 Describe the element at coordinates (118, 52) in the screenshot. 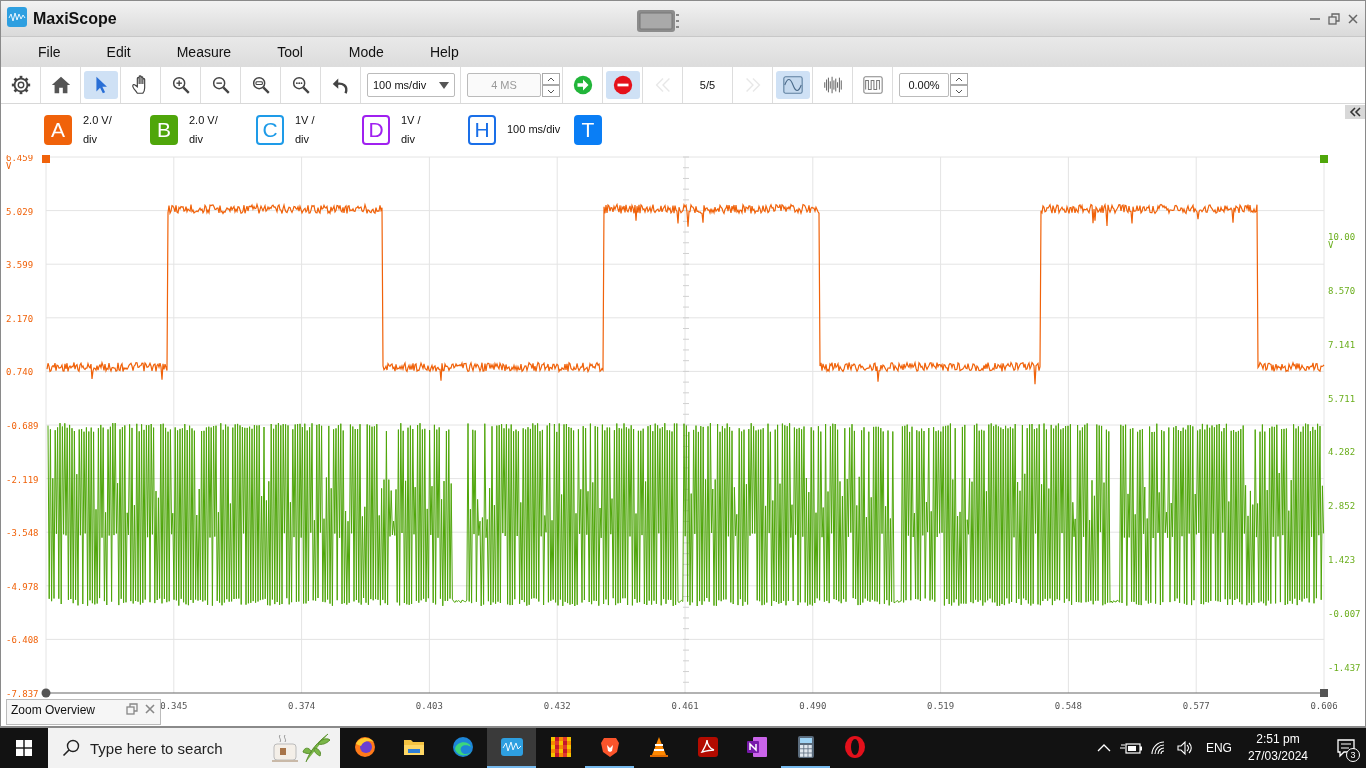

I see `menu-item: Edit` at that location.